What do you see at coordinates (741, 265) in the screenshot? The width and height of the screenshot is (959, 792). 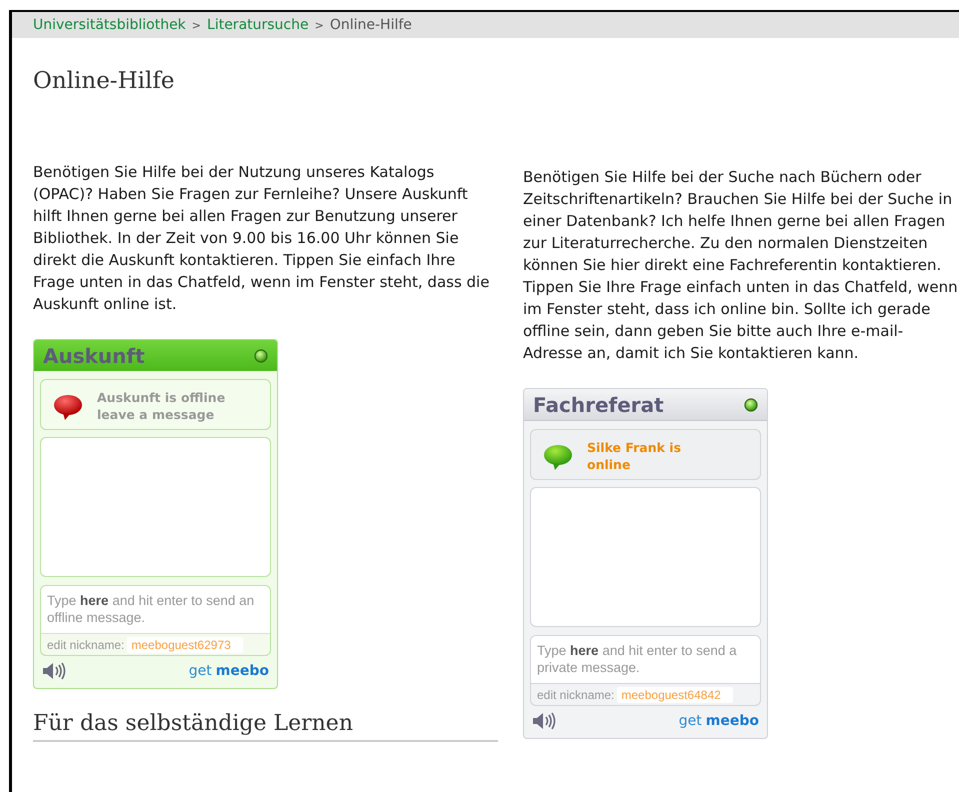 I see `paragraph: Benötigen Sie Hilfe bei der Suche nach Büchern oder Zeitschriftenartikeln? Brauchen Sie Hilfe bei der Suche in einer Datenbank? Ich helfe Ihnen gerne bei allen Fragen zur Literaturrecherche. Zu den normalen Dienstzeiten können Sie hier direkt eine Fachreferentin kontaktieren. Tippen Sie Ihre Frage einfach unten in das Chatfeld, wenn im Fenster steht, dass ich online bin. Sollte ich gerade offline sein, dann geben Sie bitte auch Ihre e-mail-Adresse an, damit ich Sie kontaktieren kann.` at bounding box center [741, 265].